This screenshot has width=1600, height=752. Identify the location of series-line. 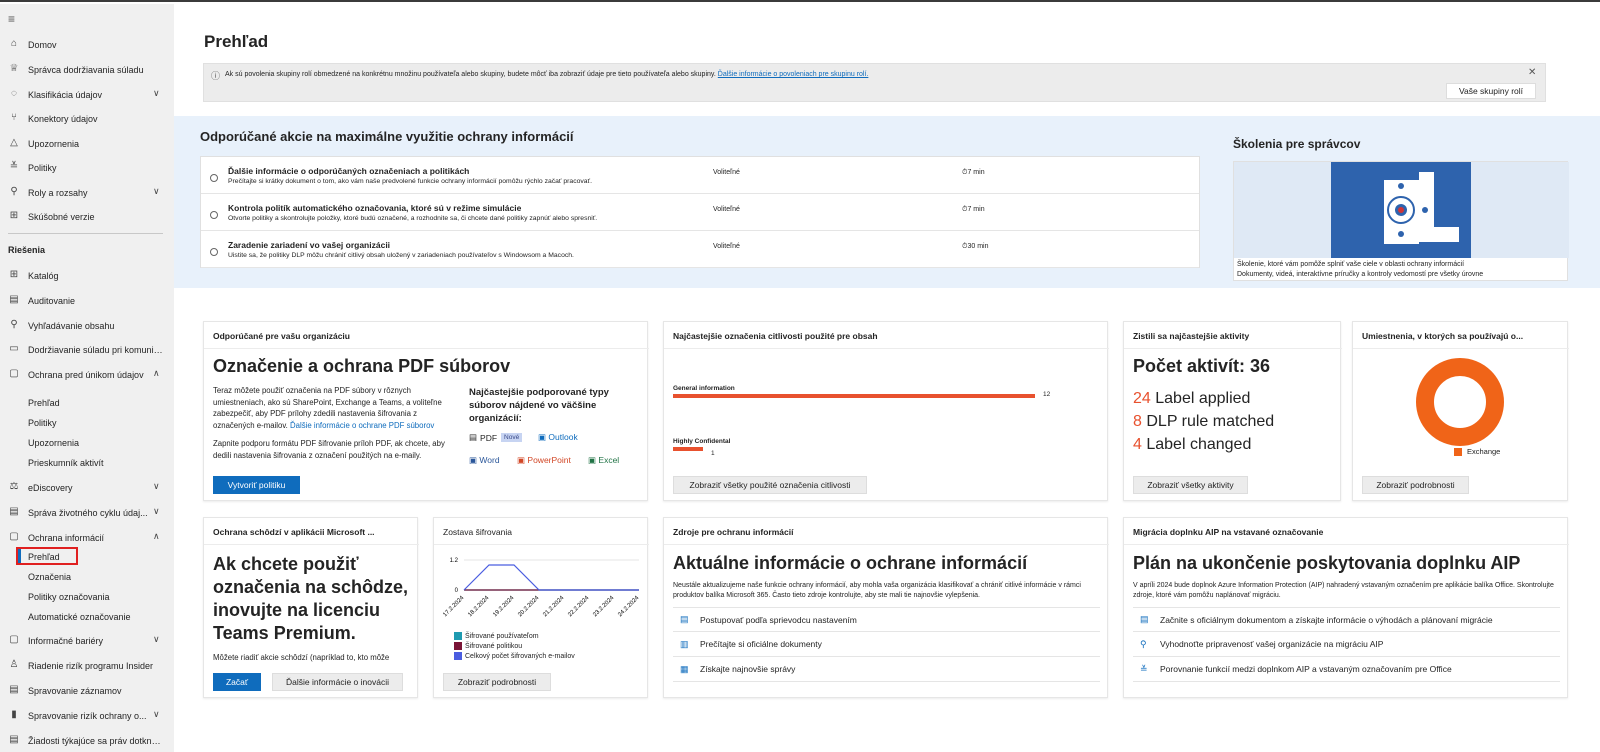
(551, 577).